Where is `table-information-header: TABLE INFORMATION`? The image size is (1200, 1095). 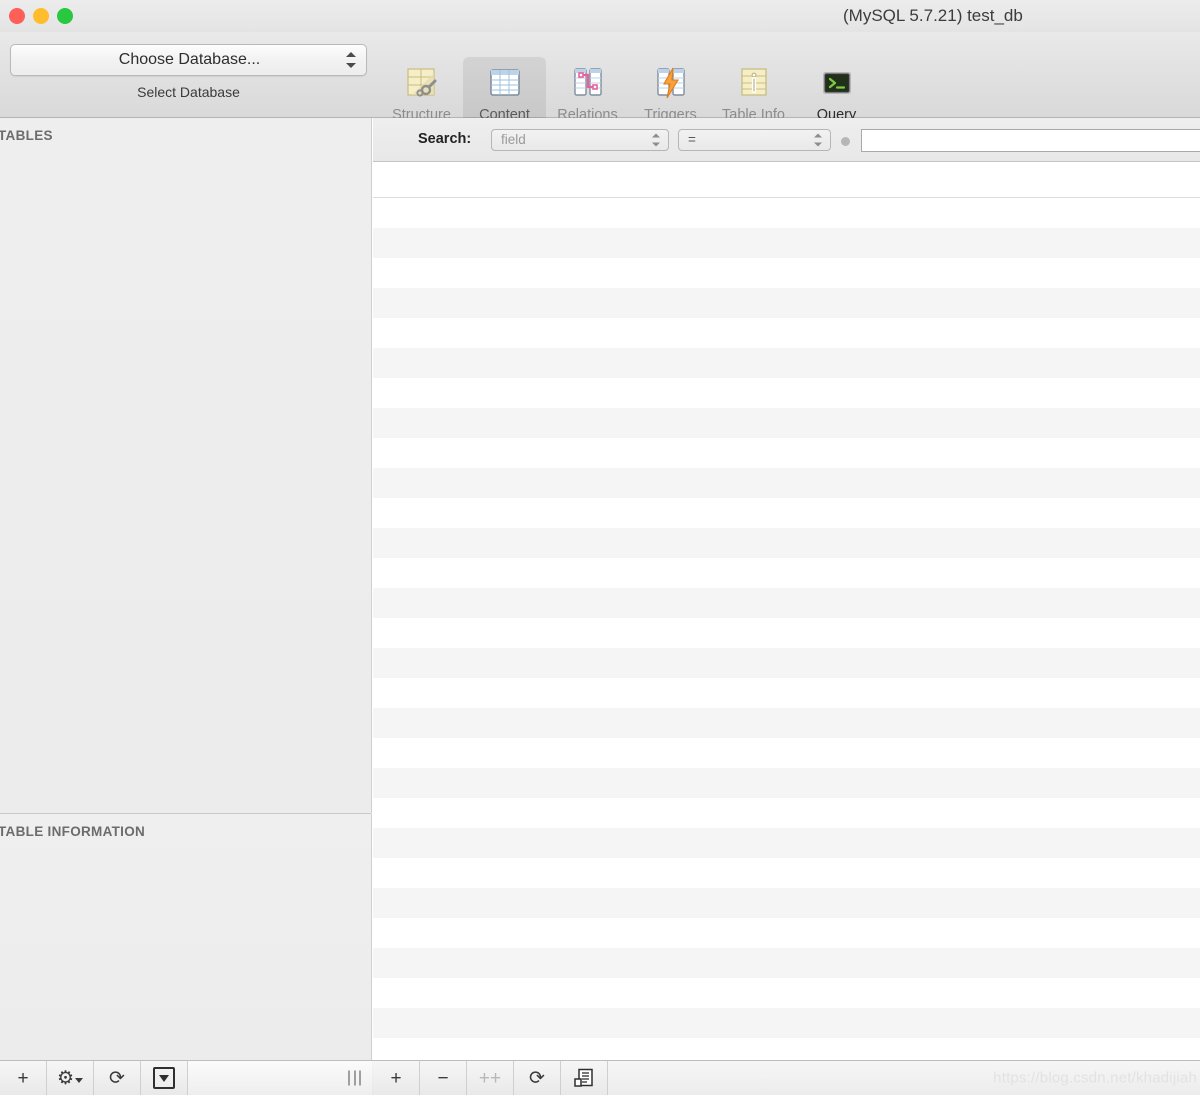
table-information-header: TABLE INFORMATION is located at coordinates (73, 831).